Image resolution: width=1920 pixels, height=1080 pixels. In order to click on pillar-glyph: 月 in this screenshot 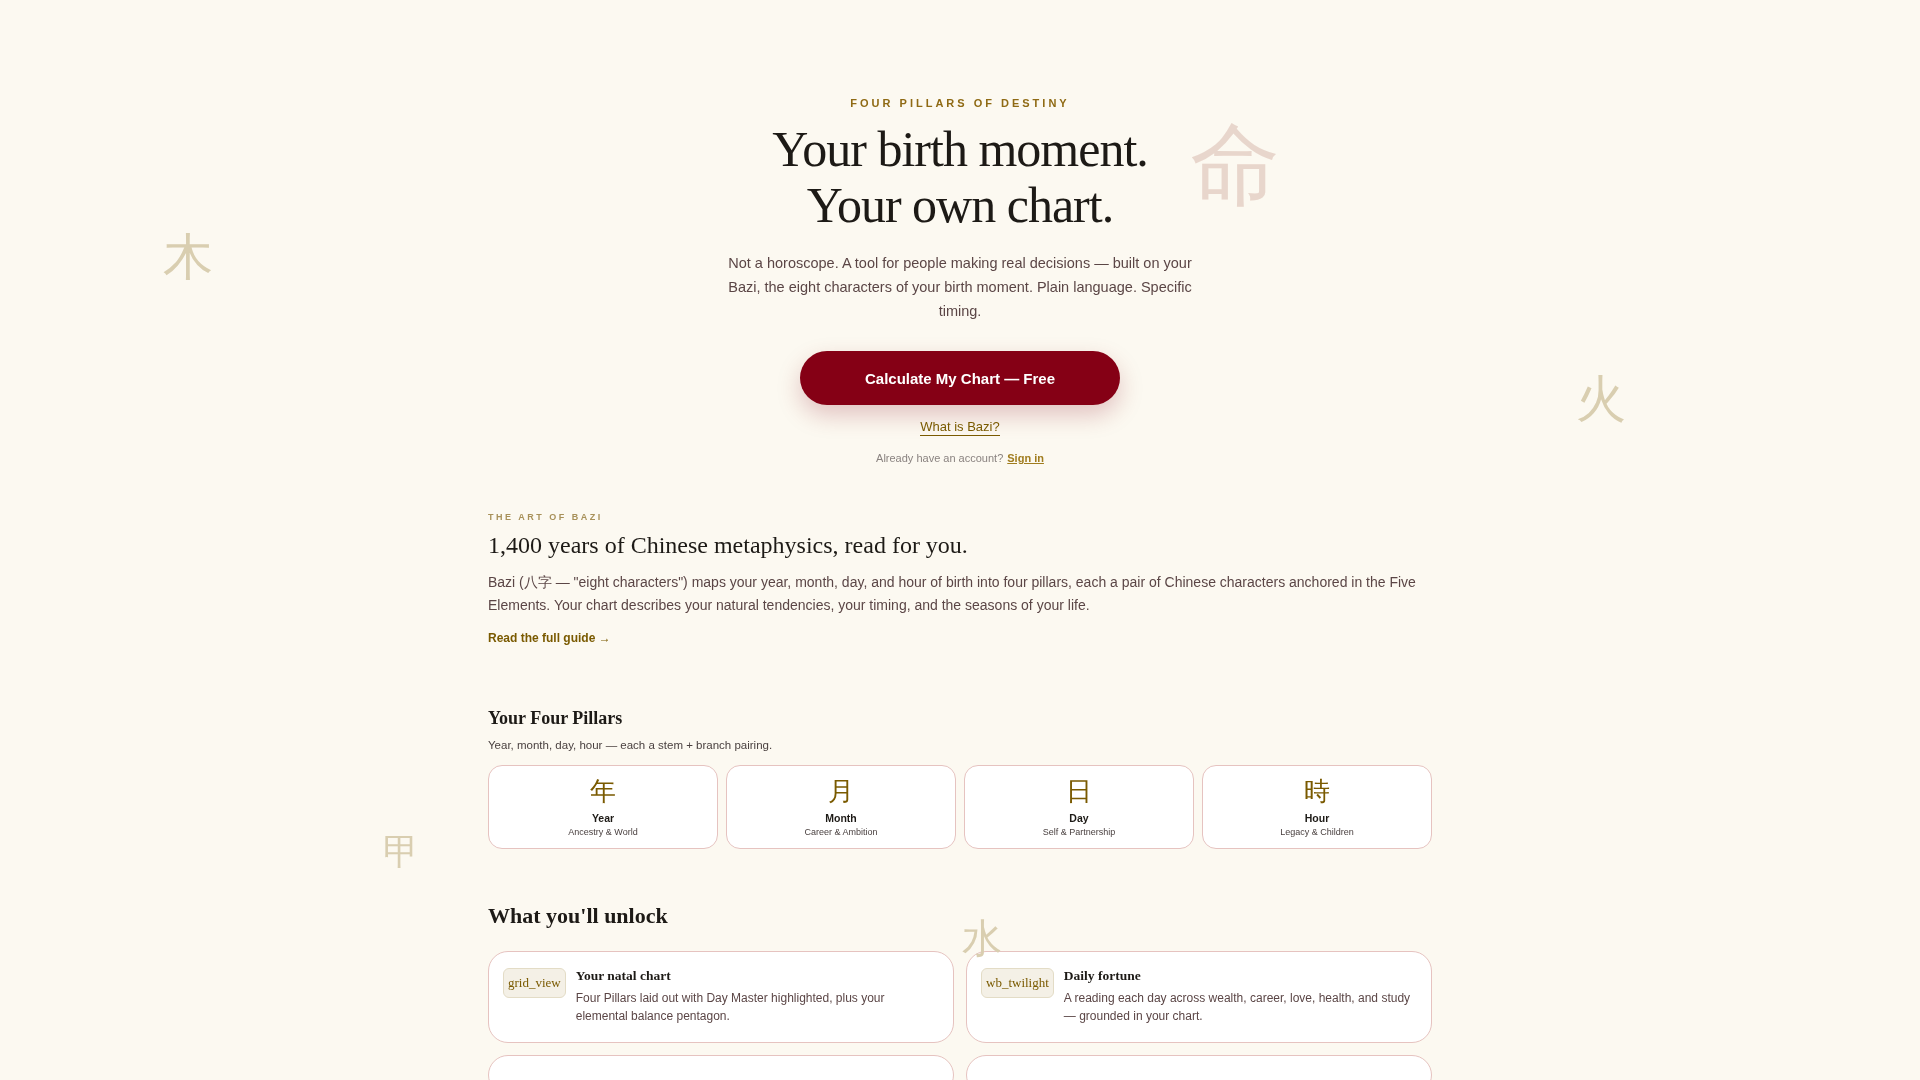, I will do `click(841, 791)`.